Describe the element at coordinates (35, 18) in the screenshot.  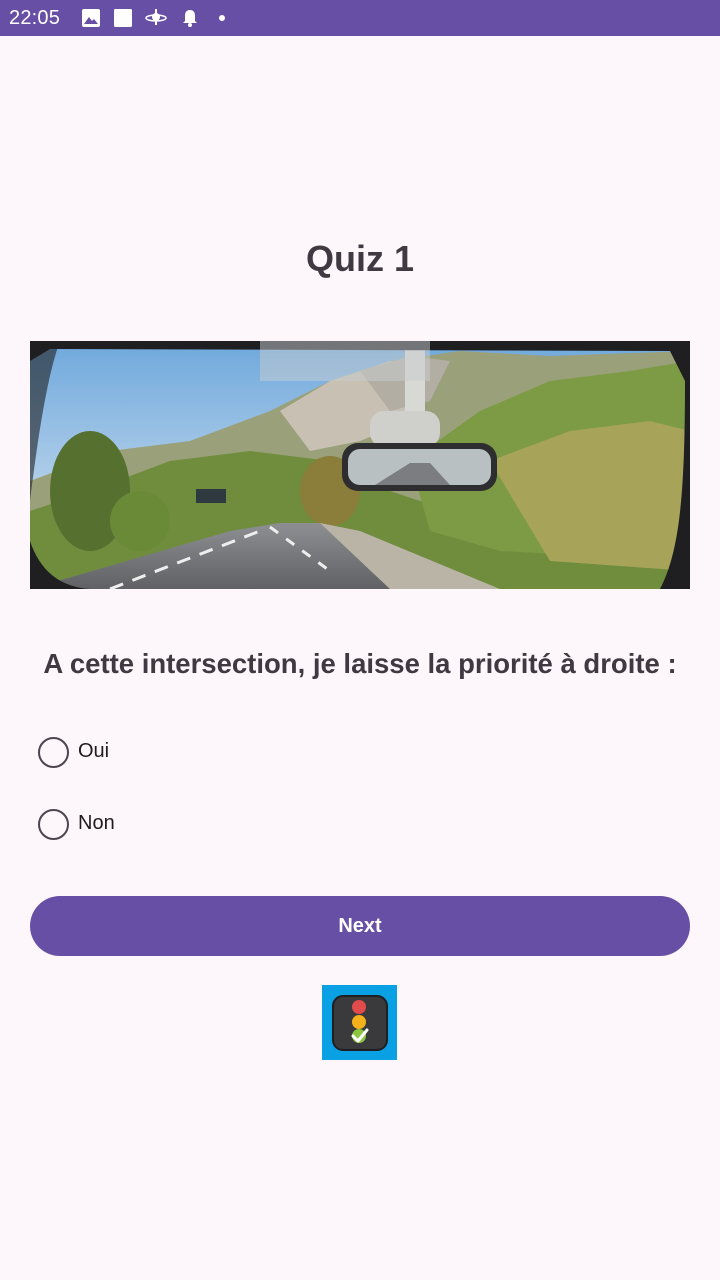
I see `status-time: 22:05` at that location.